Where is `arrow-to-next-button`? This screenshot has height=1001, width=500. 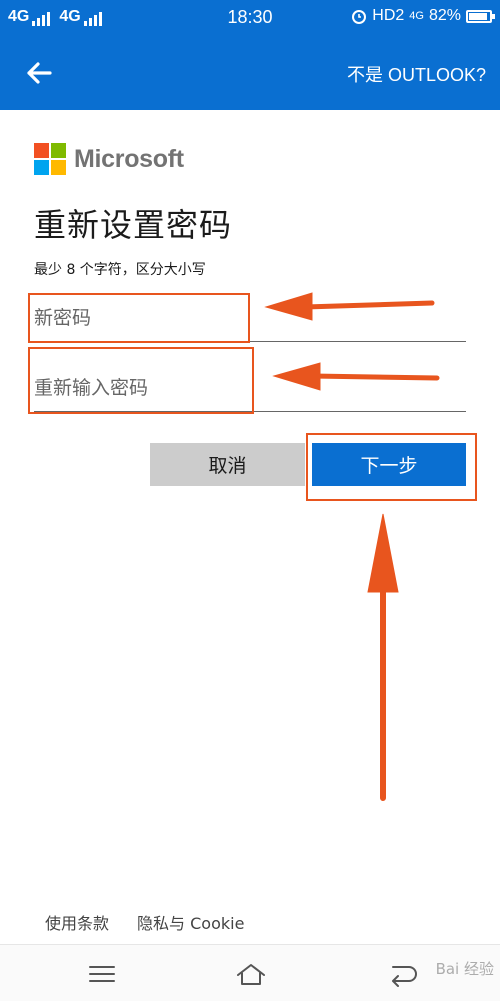 arrow-to-next-button is located at coordinates (383, 657).